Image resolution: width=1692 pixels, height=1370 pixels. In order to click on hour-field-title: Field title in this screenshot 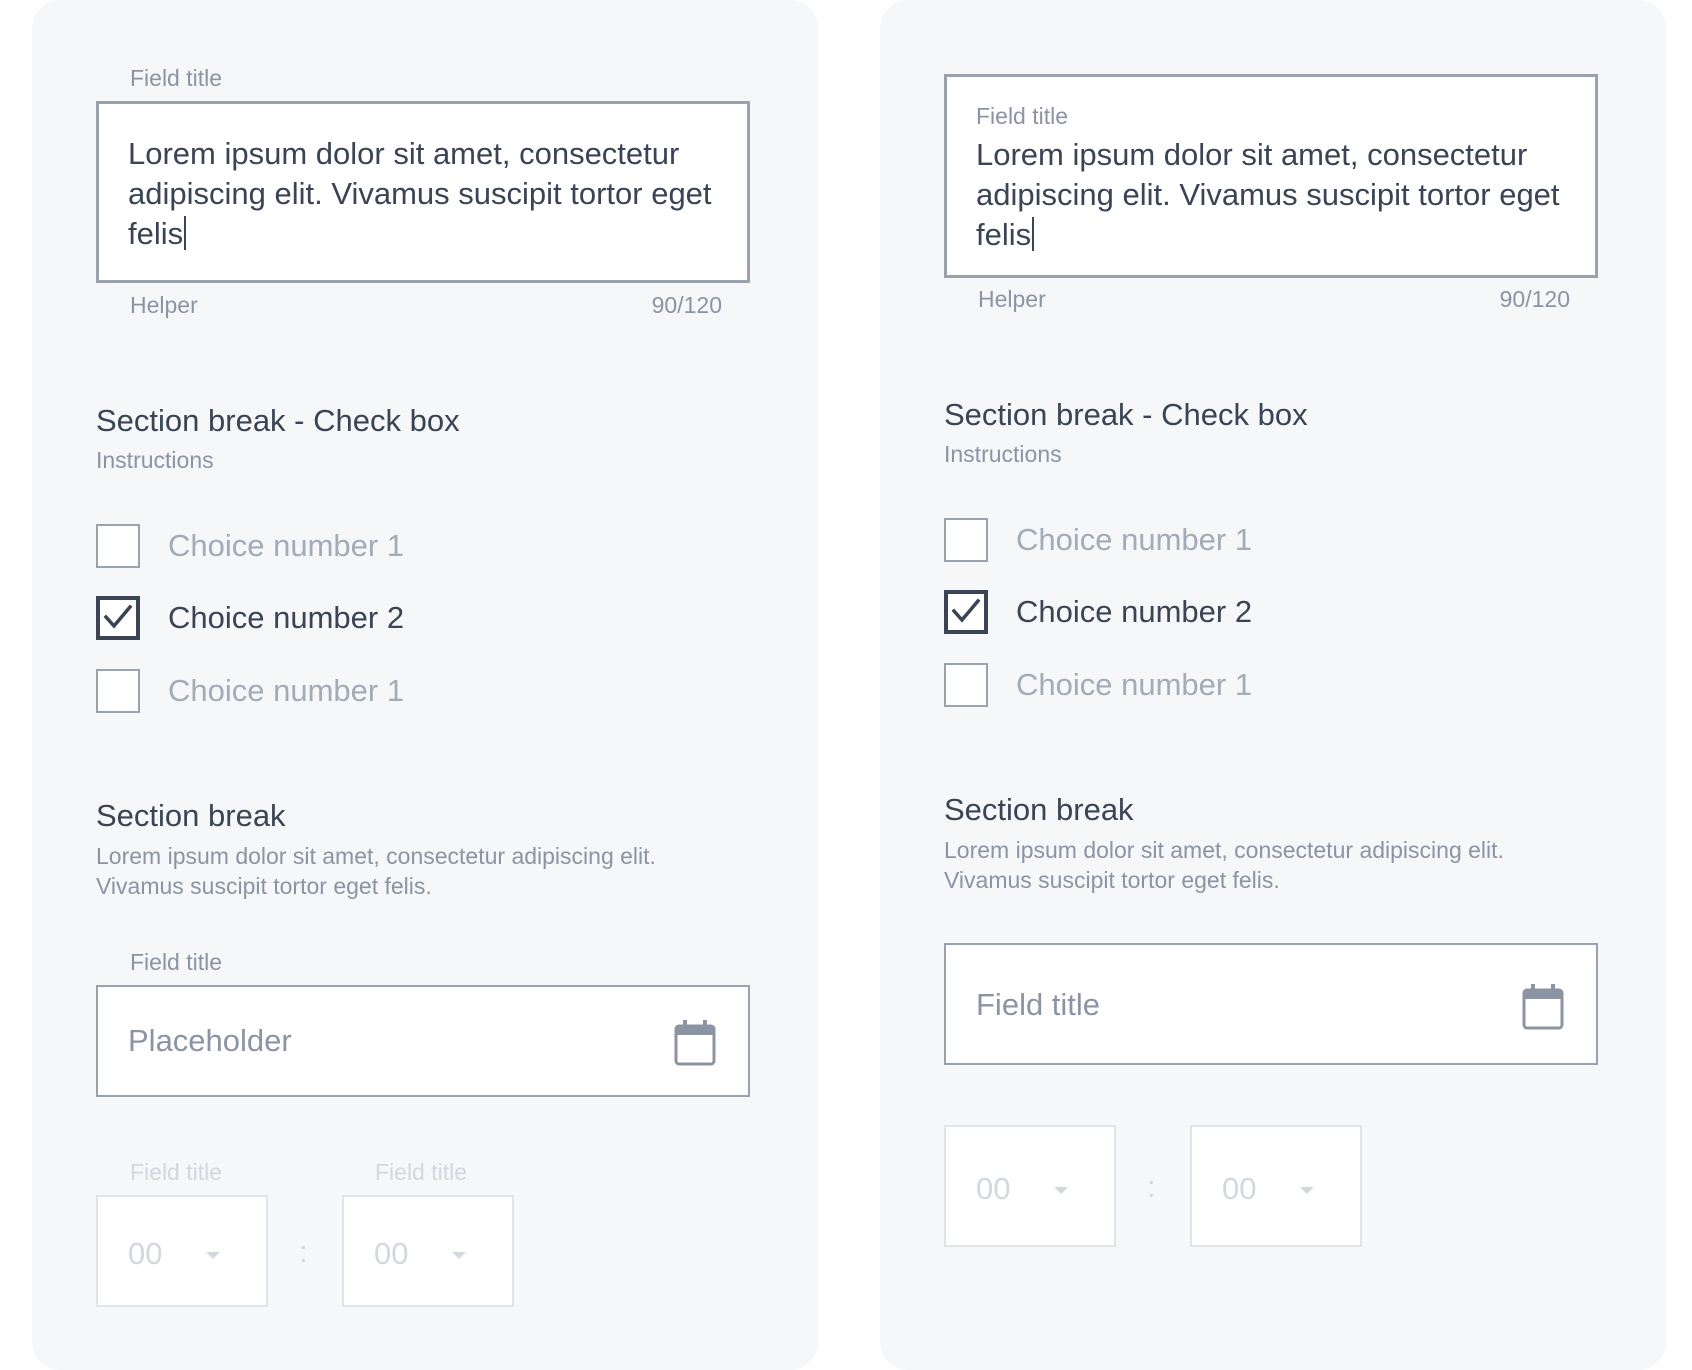, I will do `click(176, 1172)`.